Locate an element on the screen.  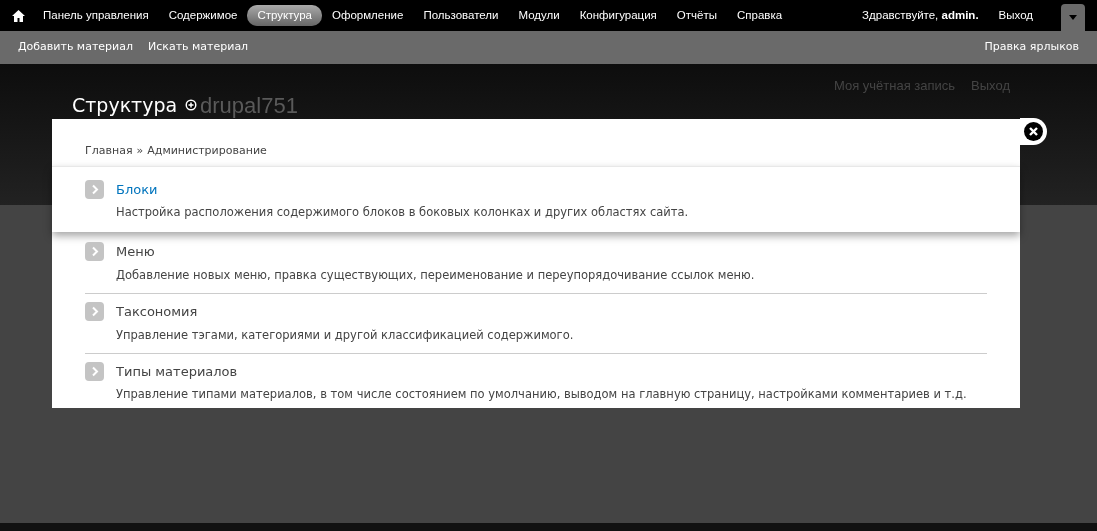
shortcut-link: Искать материал is located at coordinates (198, 47).